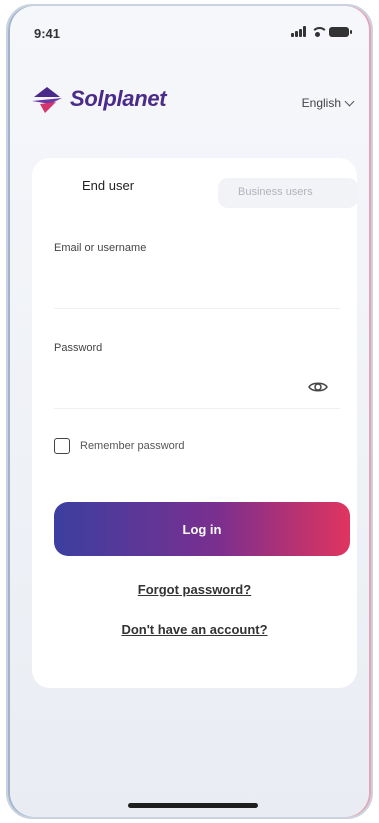 The image size is (379, 823). Describe the element at coordinates (321, 103) in the screenshot. I see `language-label: English` at that location.